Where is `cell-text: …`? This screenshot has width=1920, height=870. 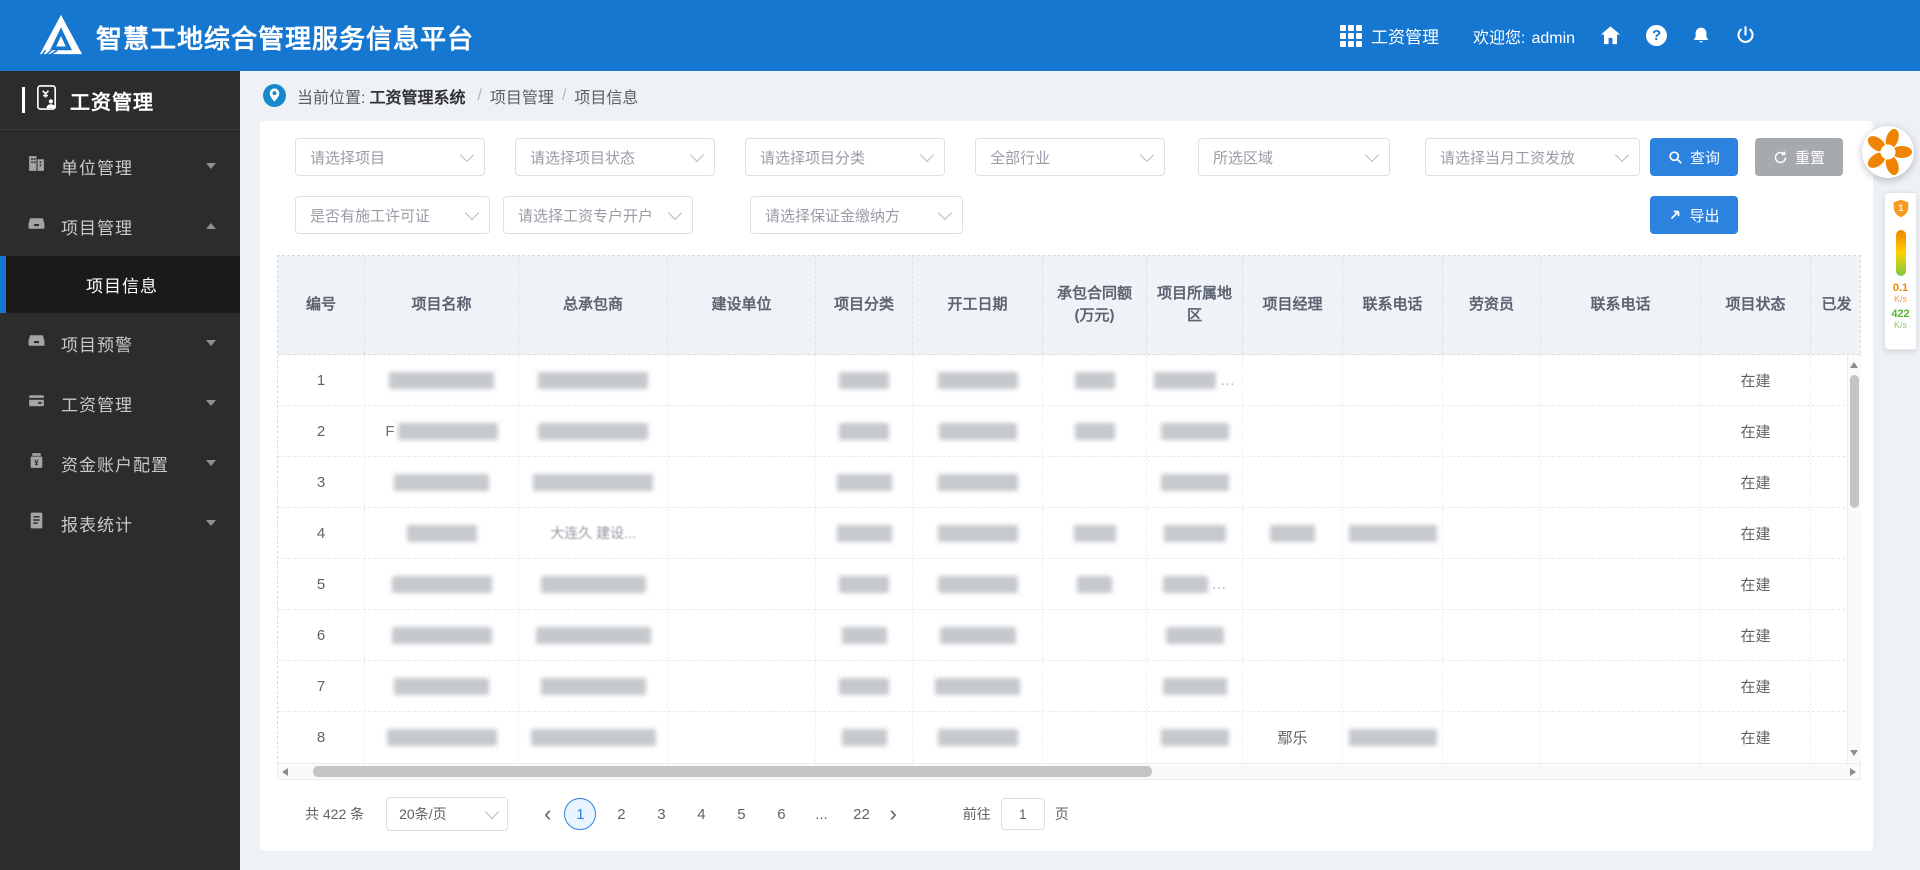
cell-text: … is located at coordinates (1219, 584).